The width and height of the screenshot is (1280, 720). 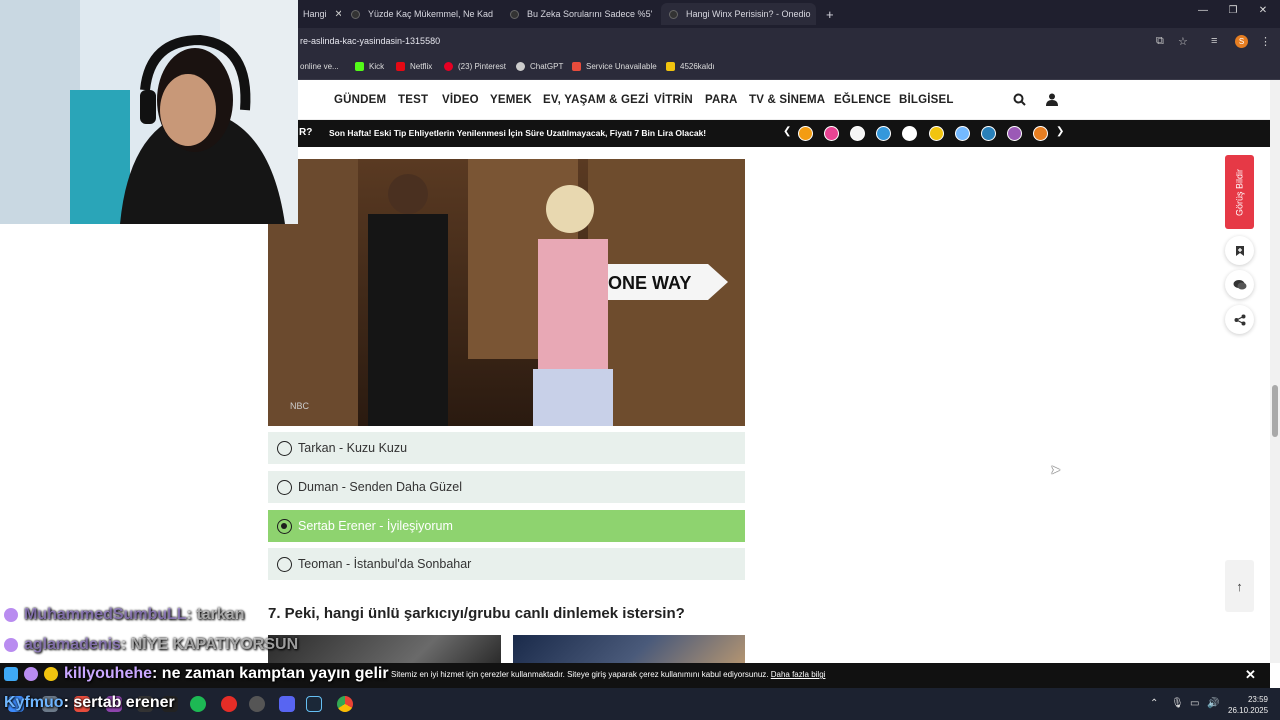 I want to click on nav-tv-sinema: TV & SİNEMA, so click(x=787, y=100).